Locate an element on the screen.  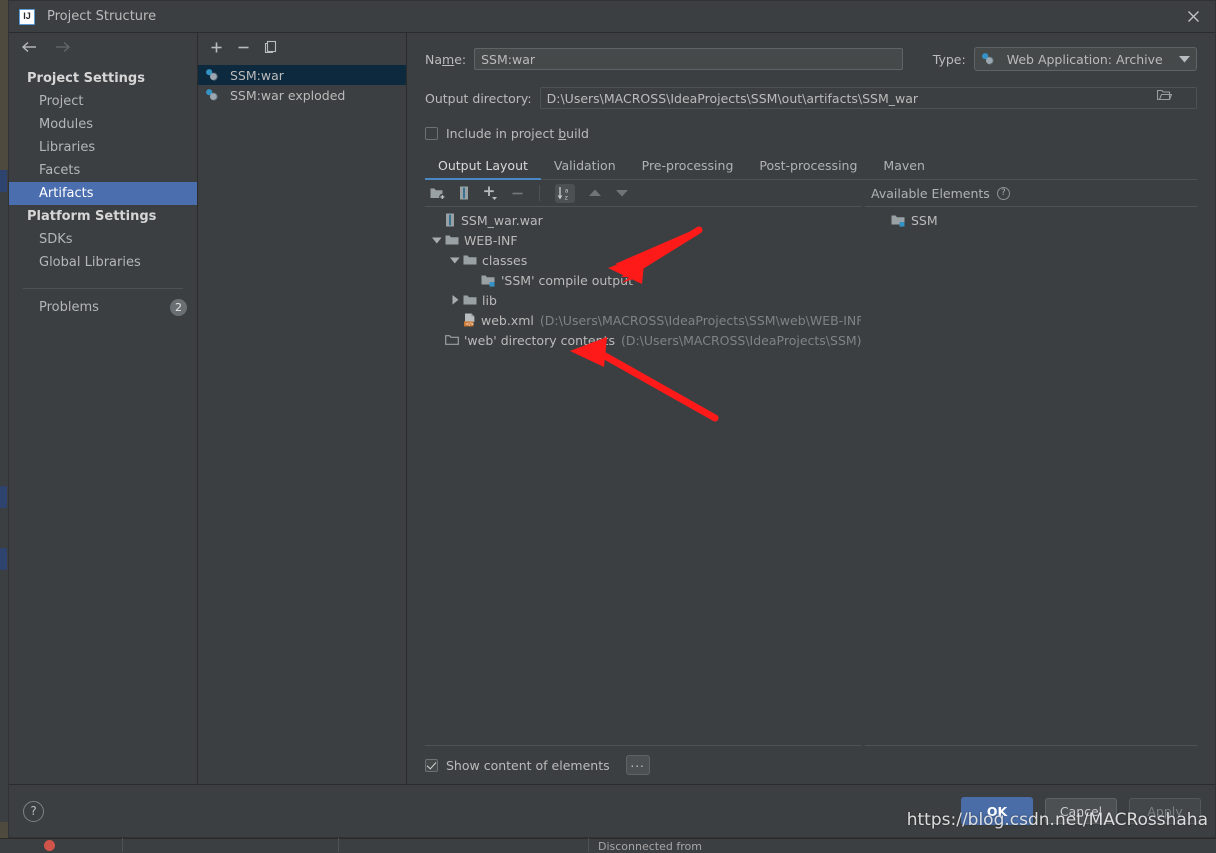
window-title: Project Structure is located at coordinates (102, 16).